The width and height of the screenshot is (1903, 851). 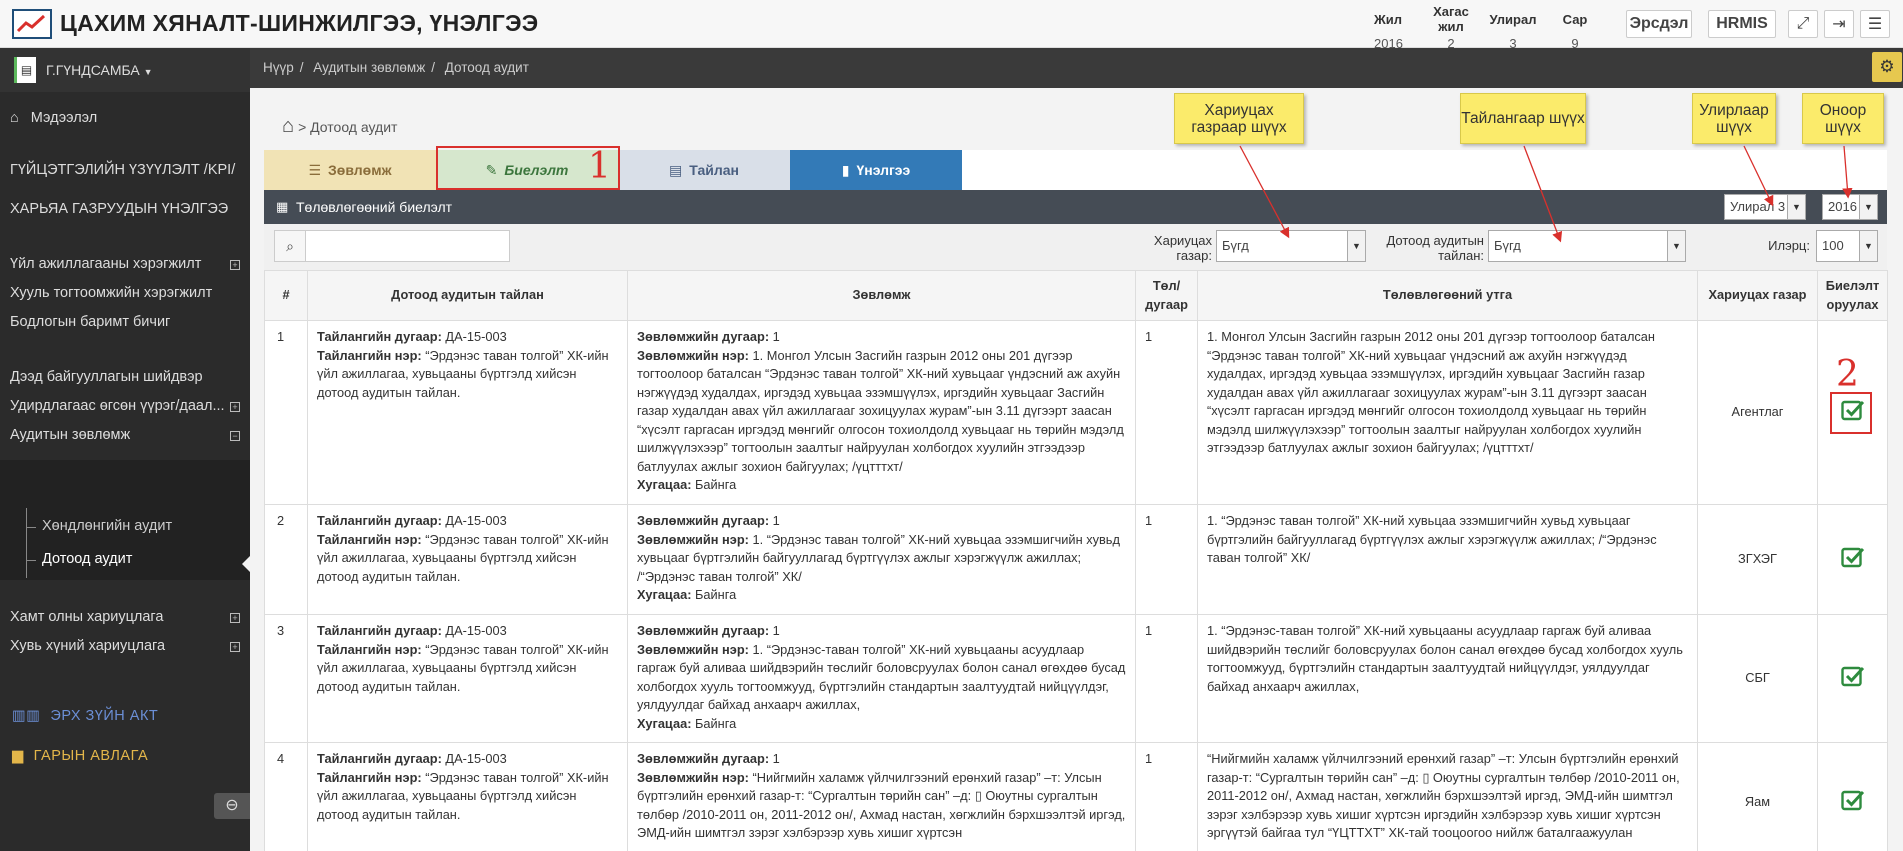 I want to click on report-no-label: Тайлангийн дугаар:, so click(x=379, y=758).